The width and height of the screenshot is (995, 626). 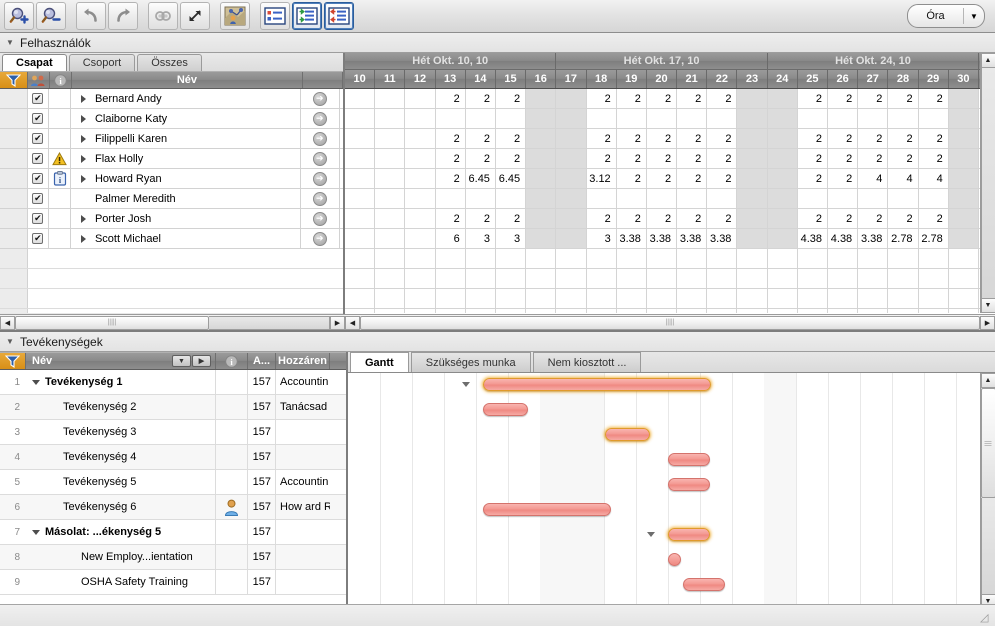 What do you see at coordinates (123, 16) in the screenshot?
I see `redo-icon` at bounding box center [123, 16].